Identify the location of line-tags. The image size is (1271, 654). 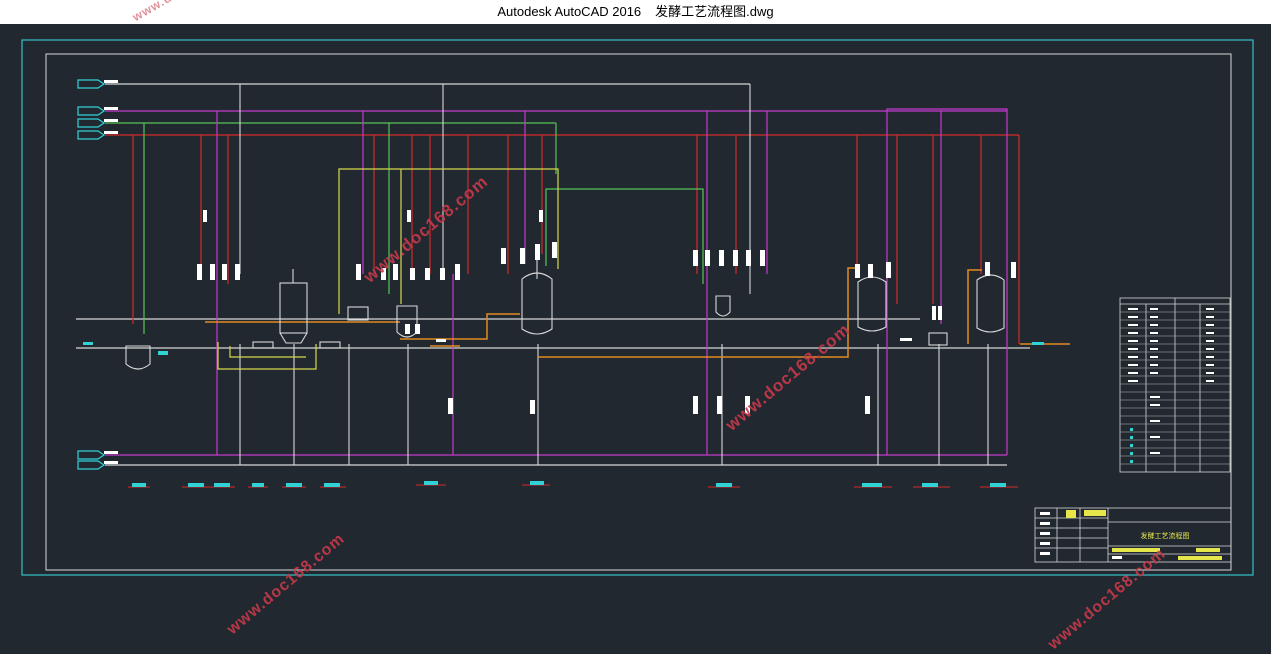
(91, 274).